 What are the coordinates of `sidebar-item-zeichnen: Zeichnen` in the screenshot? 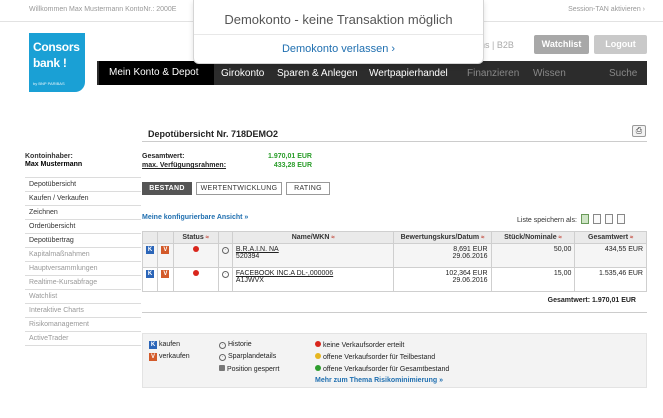 It's located at (83, 213).